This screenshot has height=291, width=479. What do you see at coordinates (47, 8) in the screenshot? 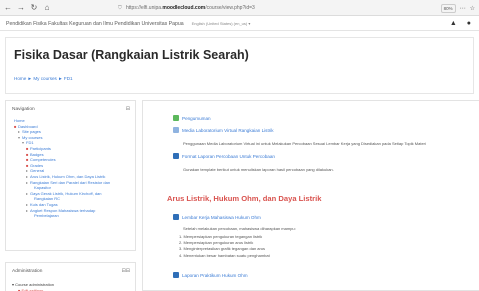
I see `home-icon: ⌂` at bounding box center [47, 8].